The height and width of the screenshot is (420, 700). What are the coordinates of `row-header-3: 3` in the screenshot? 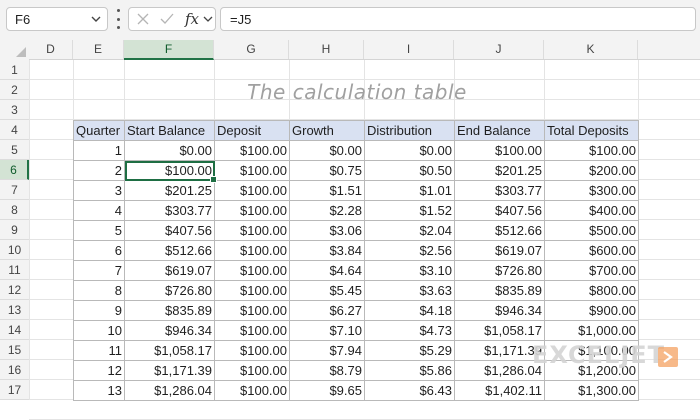 It's located at (14, 110).